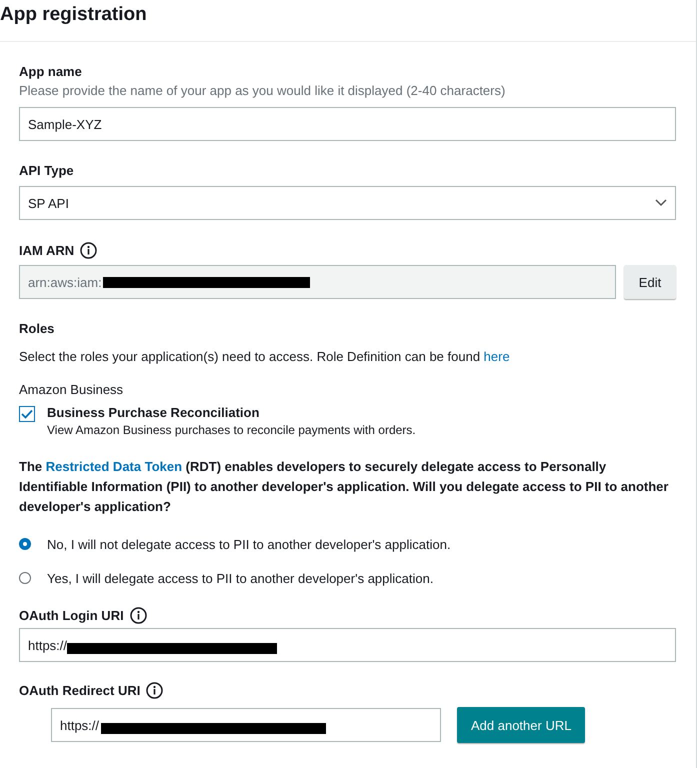  What do you see at coordinates (249, 544) in the screenshot?
I see `radio-label: No, I will not delegate access to PII to another developer's application.` at bounding box center [249, 544].